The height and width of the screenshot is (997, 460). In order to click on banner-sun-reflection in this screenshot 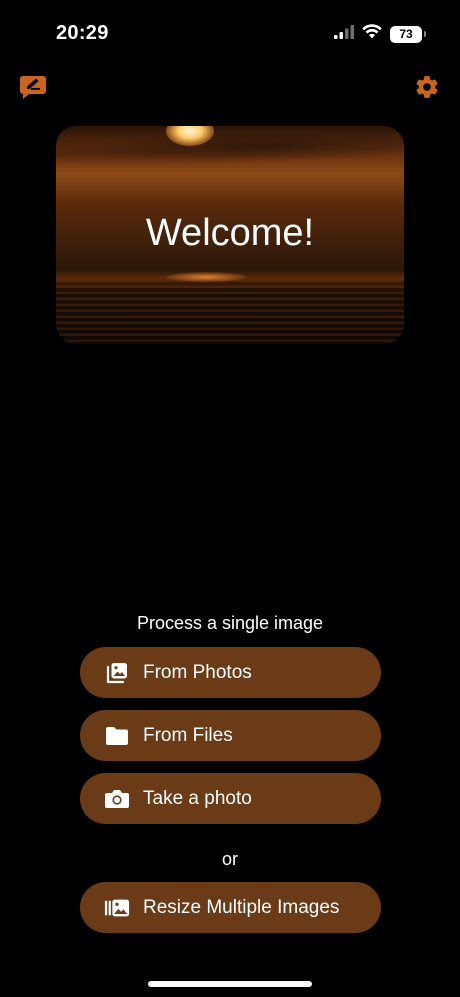, I will do `click(206, 277)`.